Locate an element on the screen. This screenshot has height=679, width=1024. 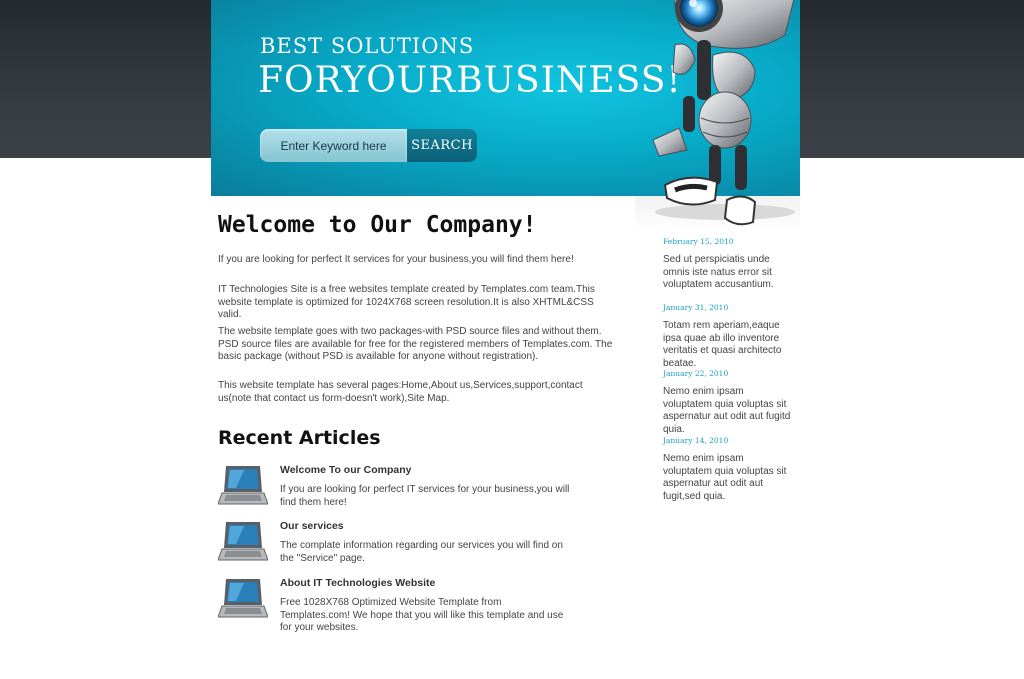
search-input is located at coordinates (333, 145).